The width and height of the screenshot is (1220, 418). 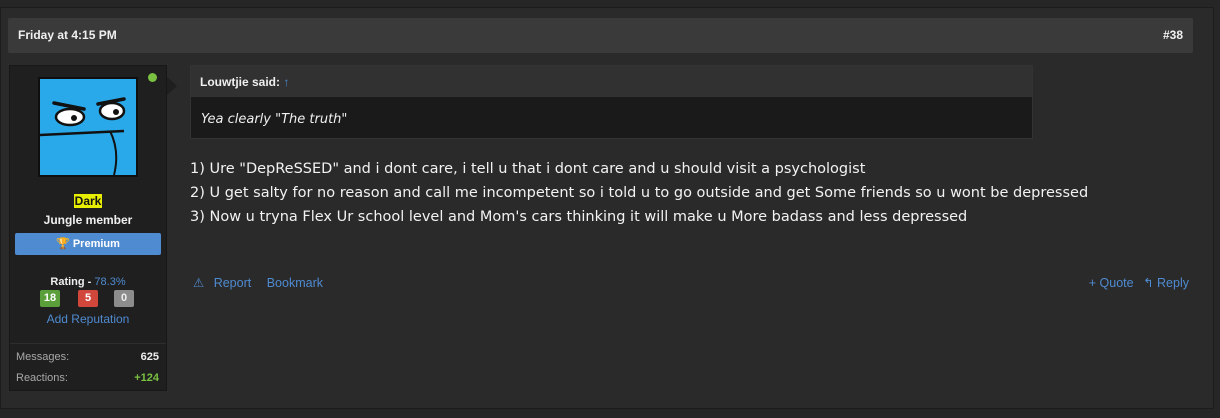 I want to click on report-button: ⚠ Report, so click(x=227, y=283).